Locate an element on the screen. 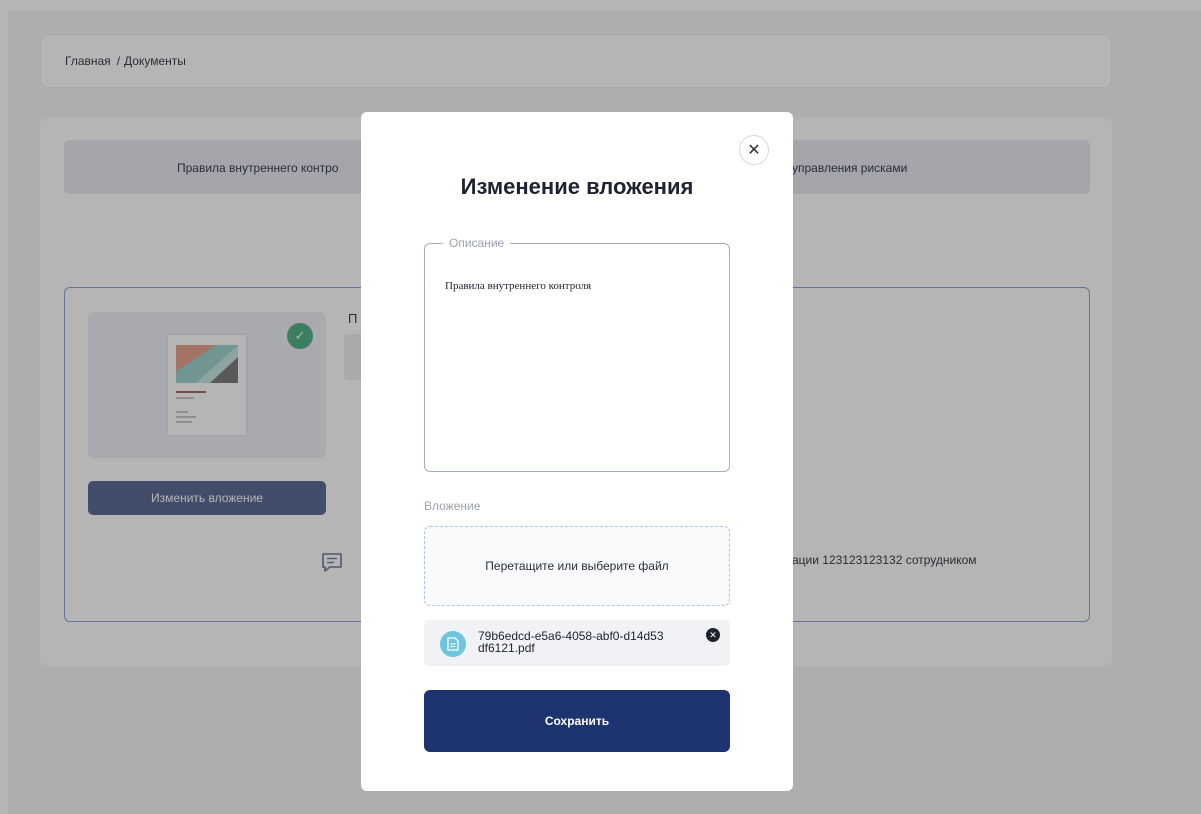  dropzone-text: Перетащите или выберите файл is located at coordinates (577, 566).